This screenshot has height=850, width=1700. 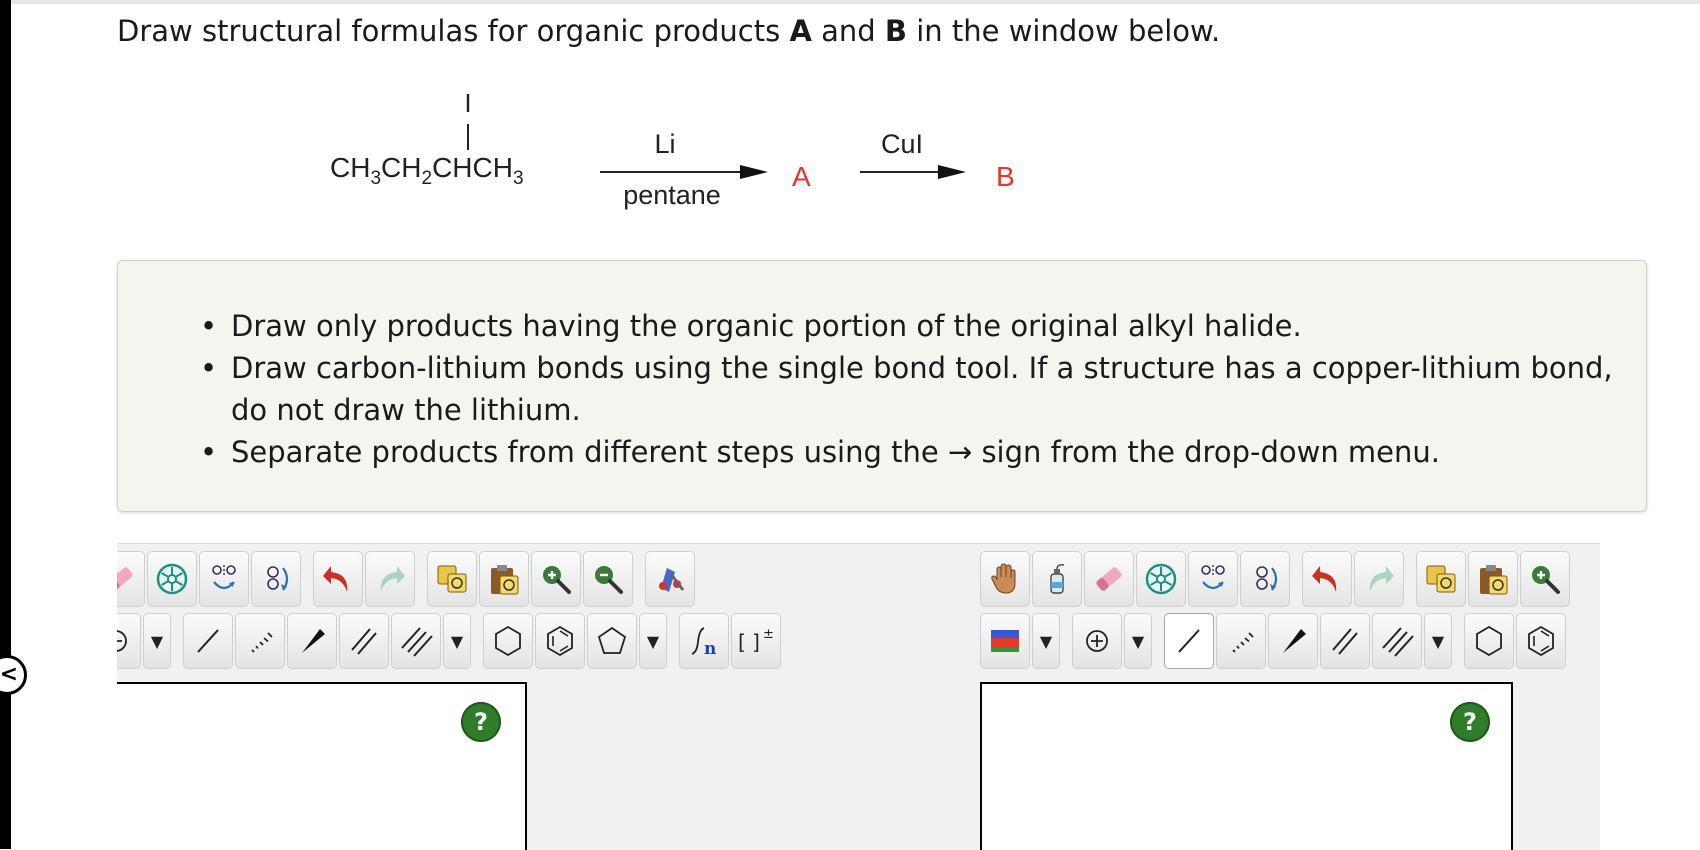 I want to click on collapse-panel-button: <, so click(x=13, y=675).